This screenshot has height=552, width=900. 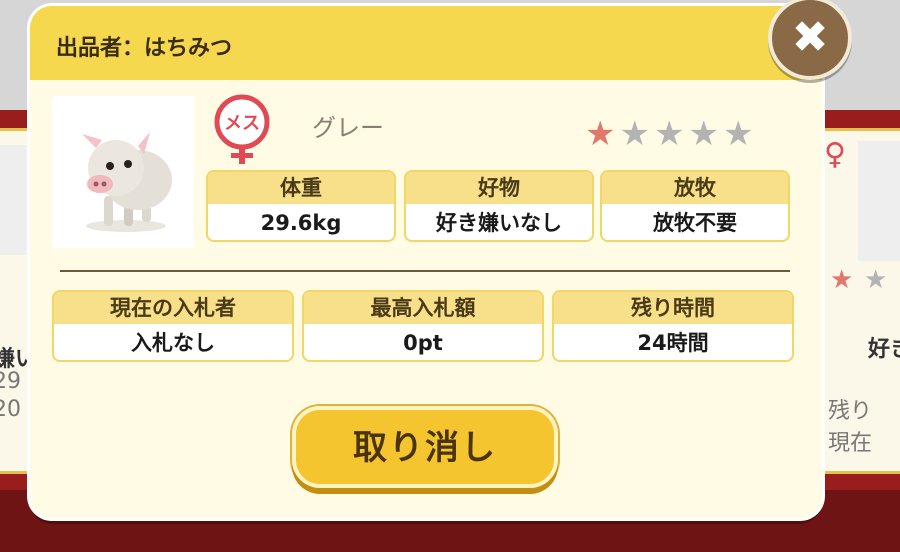 I want to click on bid-time-remaining: 残り時間 24時間, so click(x=673, y=326).